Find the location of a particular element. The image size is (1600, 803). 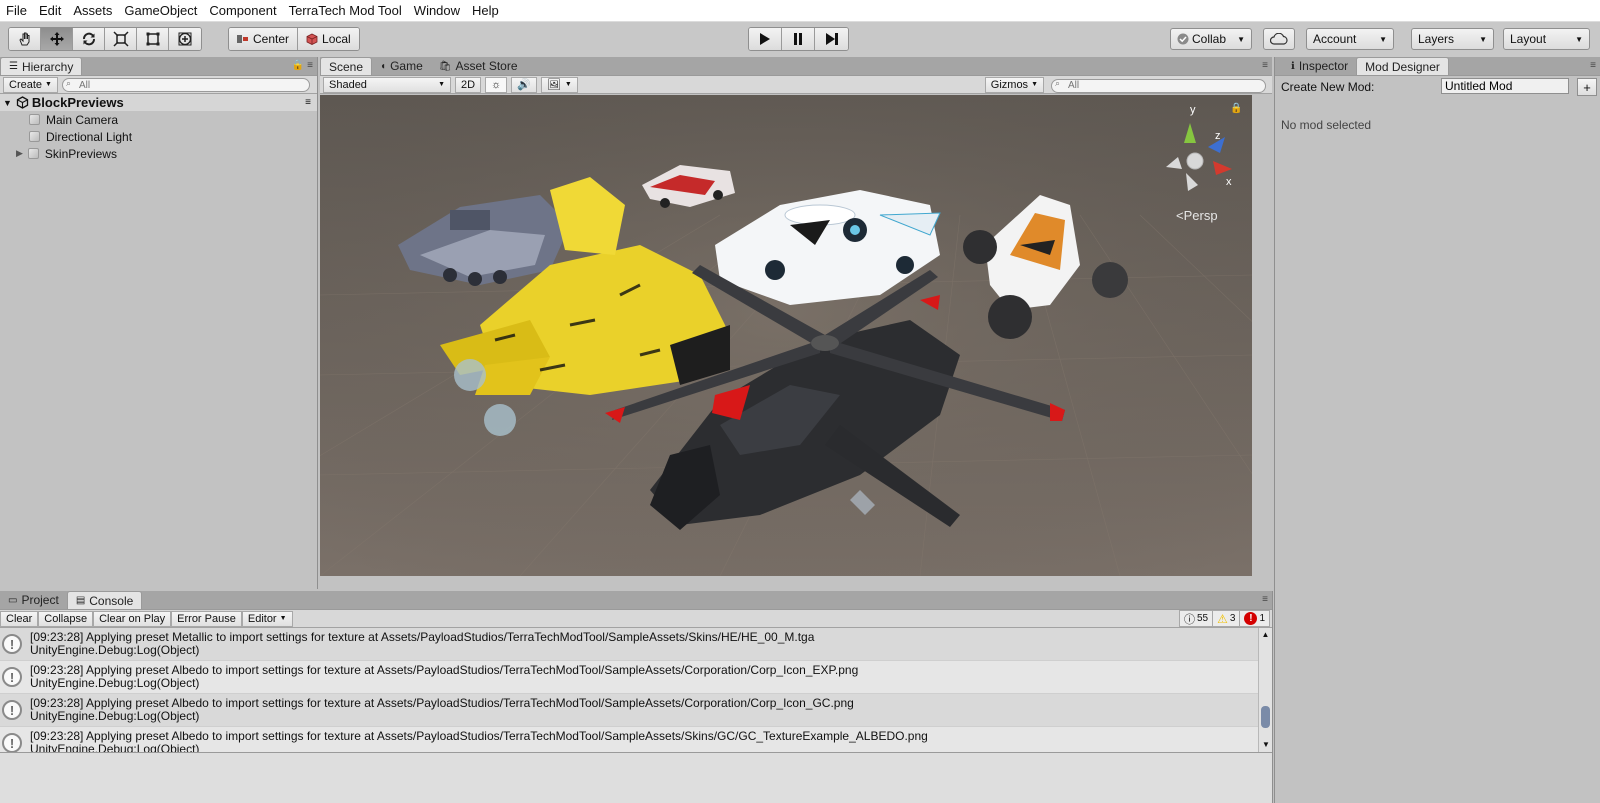

scroll-down-arrow-icon: ▼ is located at coordinates (1265, 745).